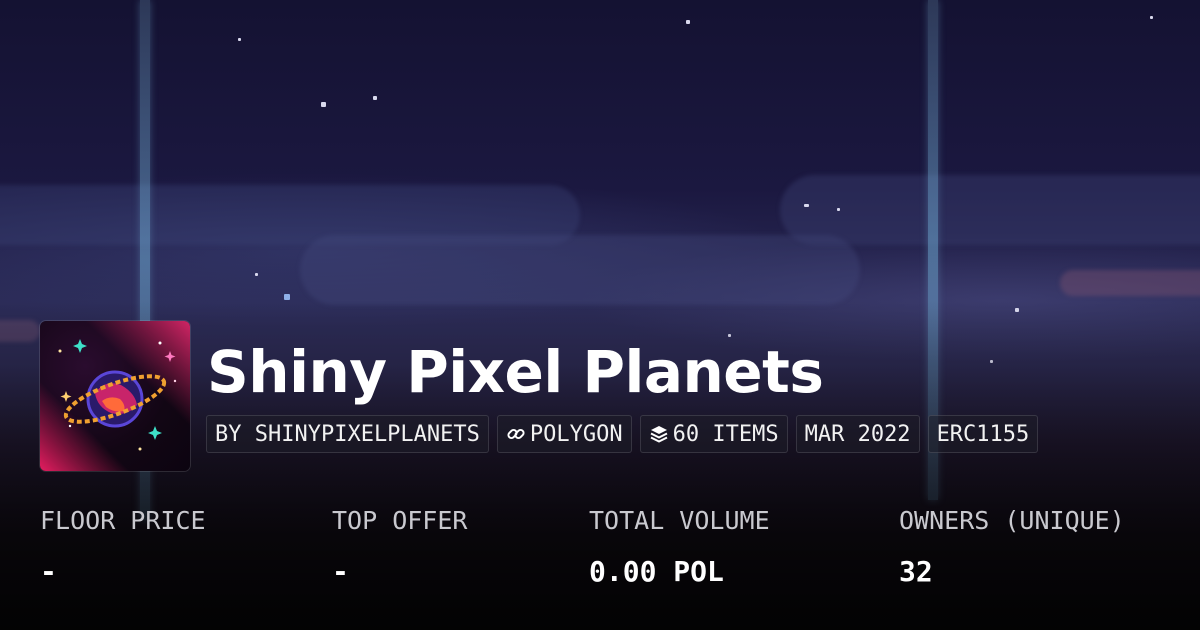 The image size is (1200, 630). What do you see at coordinates (725, 434) in the screenshot?
I see `items-label: 60 ITEMS` at bounding box center [725, 434].